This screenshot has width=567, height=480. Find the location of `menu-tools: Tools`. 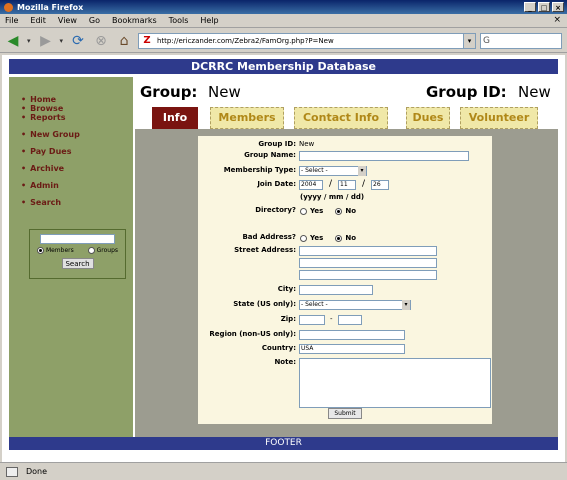

menu-tools: Tools is located at coordinates (179, 20).